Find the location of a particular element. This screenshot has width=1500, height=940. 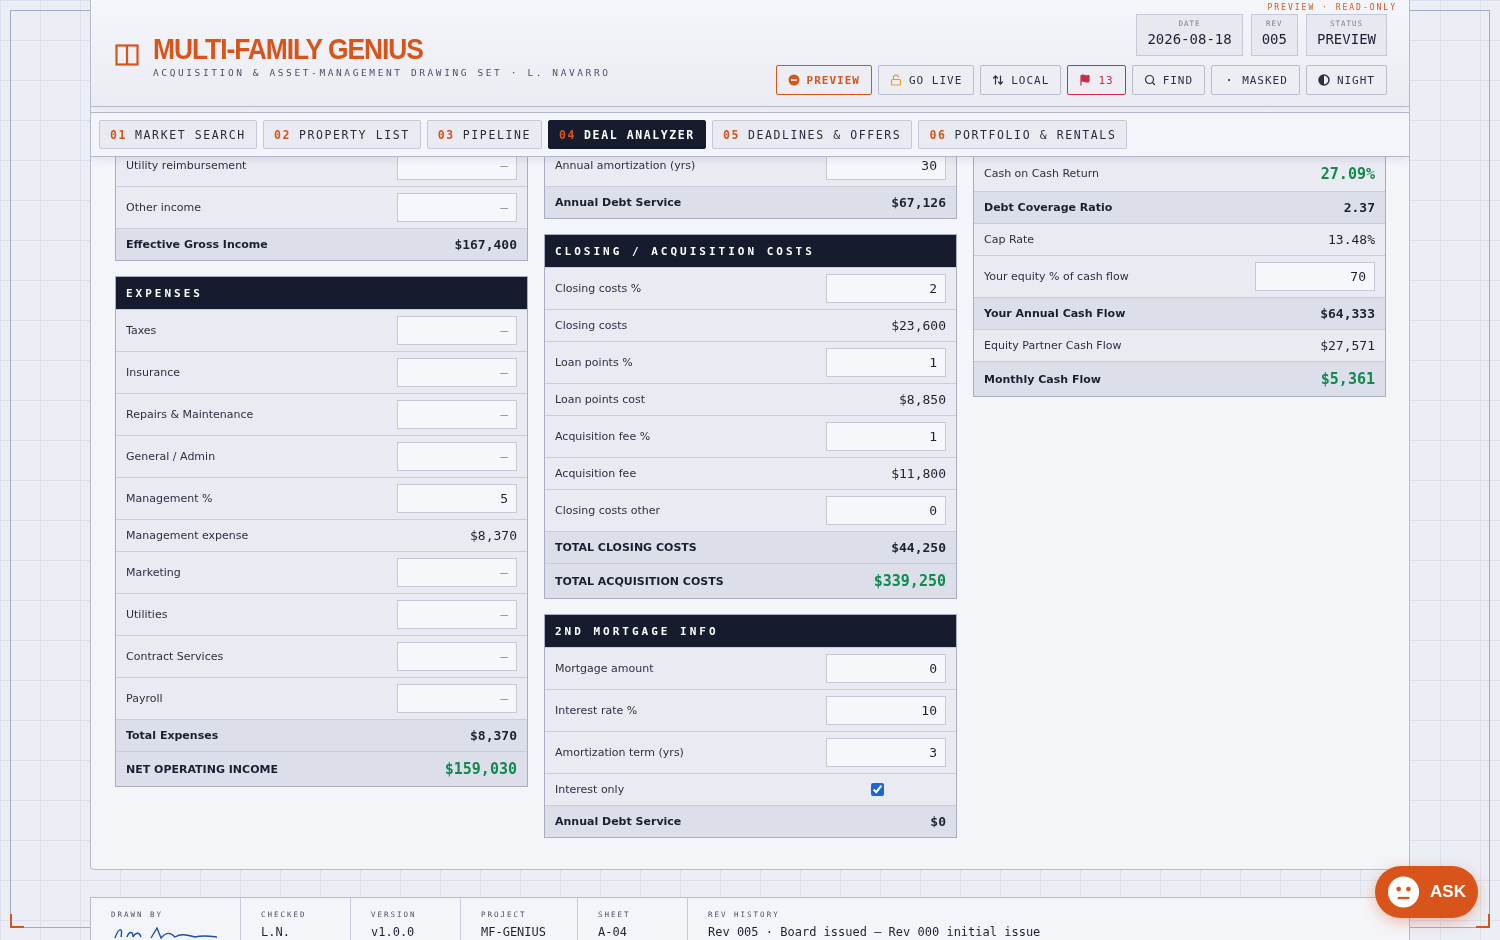

input-field: 10 is located at coordinates (886, 710).